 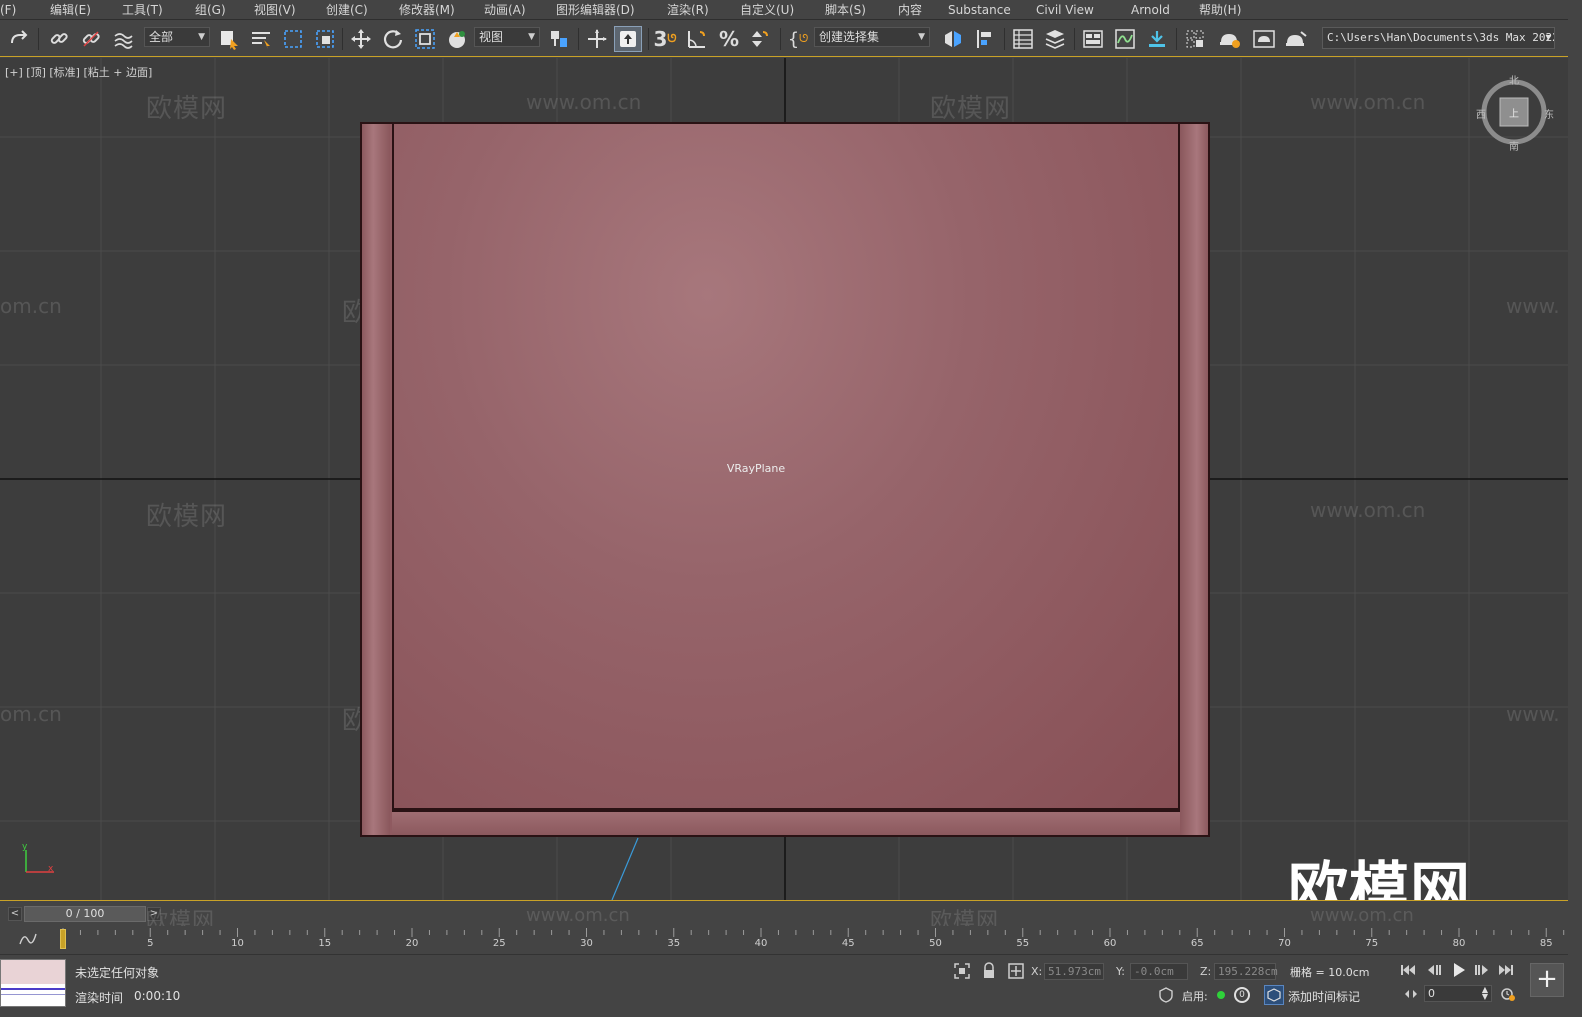 I want to click on project-path-dropdown: C:\Users\Han\Documents\3ds Max 2022 ▼, so click(x=1438, y=38).